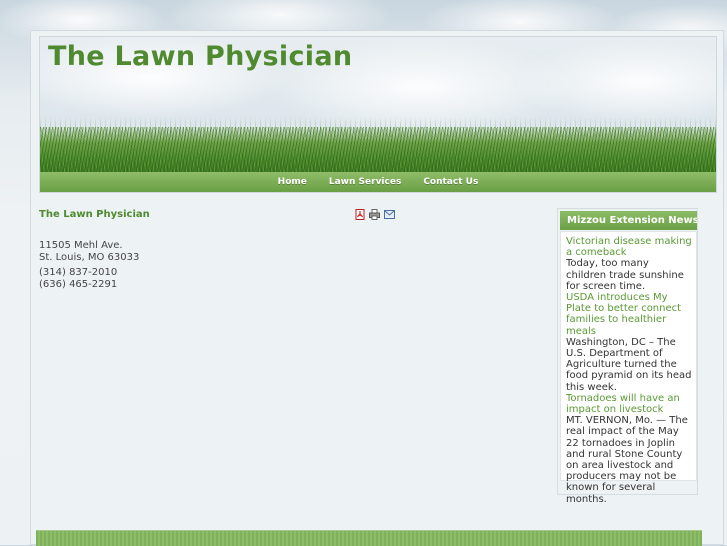 This screenshot has width=727, height=546. Describe the element at coordinates (292, 182) in the screenshot. I see `nav-home: Home` at that location.